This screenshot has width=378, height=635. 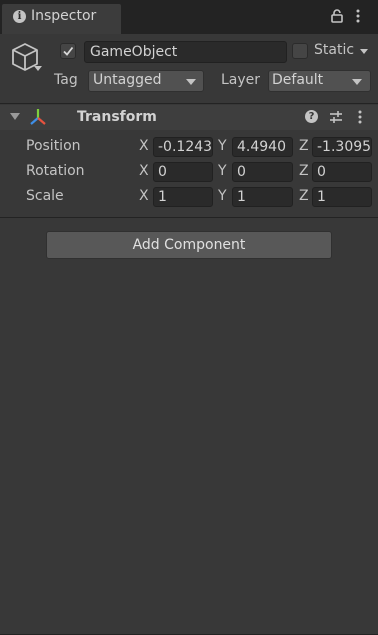 What do you see at coordinates (300, 51) in the screenshot?
I see `static-checkbox` at bounding box center [300, 51].